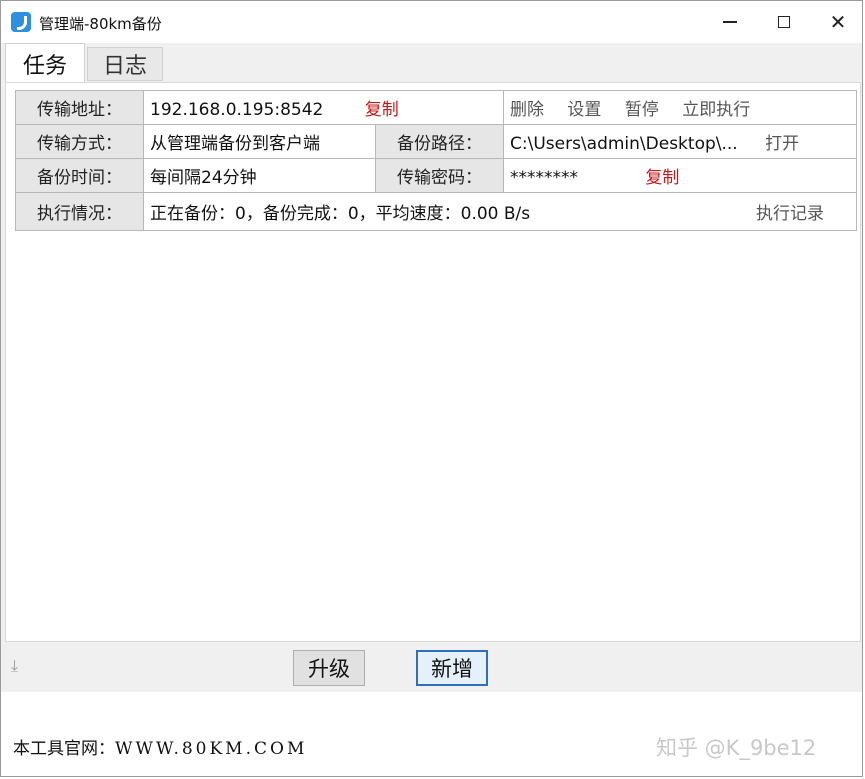  What do you see at coordinates (79, 107) in the screenshot?
I see `address-label: 传输地址：` at bounding box center [79, 107].